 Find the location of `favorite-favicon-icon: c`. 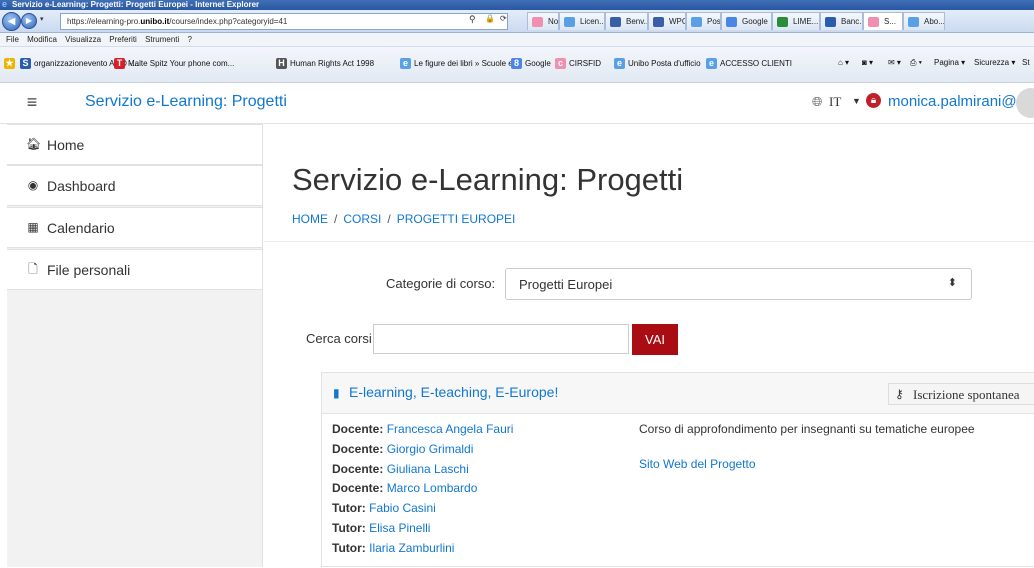

favorite-favicon-icon: c is located at coordinates (560, 64).